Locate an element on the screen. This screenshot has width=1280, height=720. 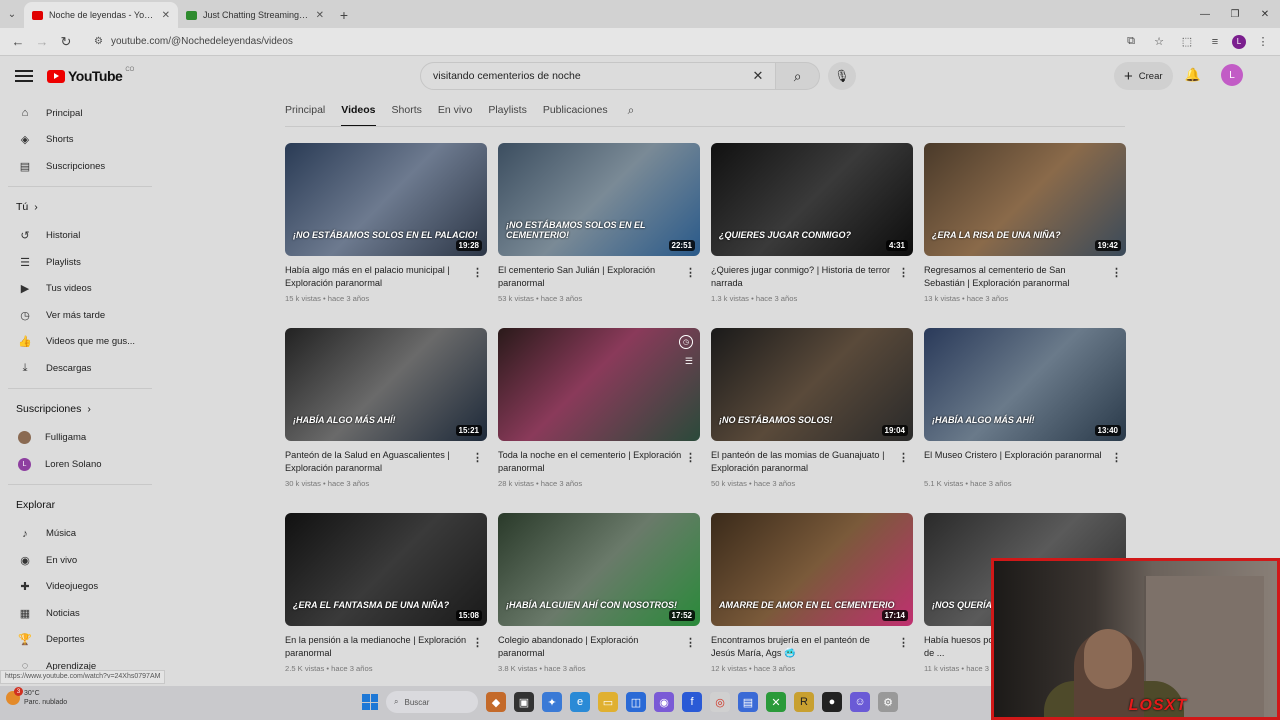
browser-tab: Just Chatting Streaming - Live ✕ is located at coordinates (255, 15).